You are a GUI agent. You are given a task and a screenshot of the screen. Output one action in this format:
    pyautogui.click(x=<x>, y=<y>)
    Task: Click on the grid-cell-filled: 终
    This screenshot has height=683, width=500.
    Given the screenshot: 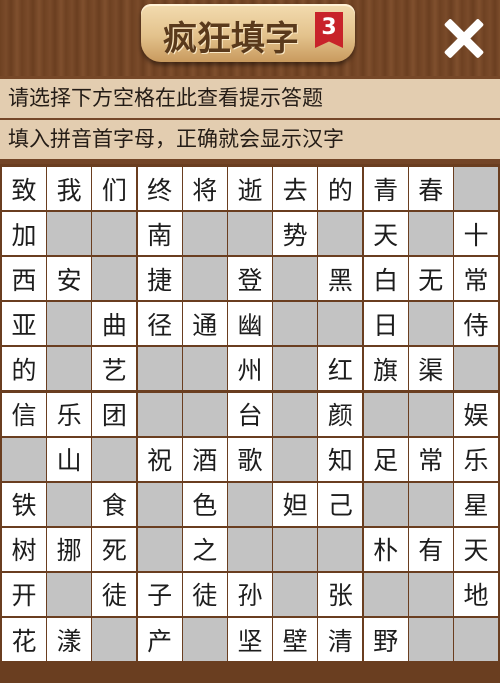 What is the action you would take?
    pyautogui.click(x=159, y=188)
    